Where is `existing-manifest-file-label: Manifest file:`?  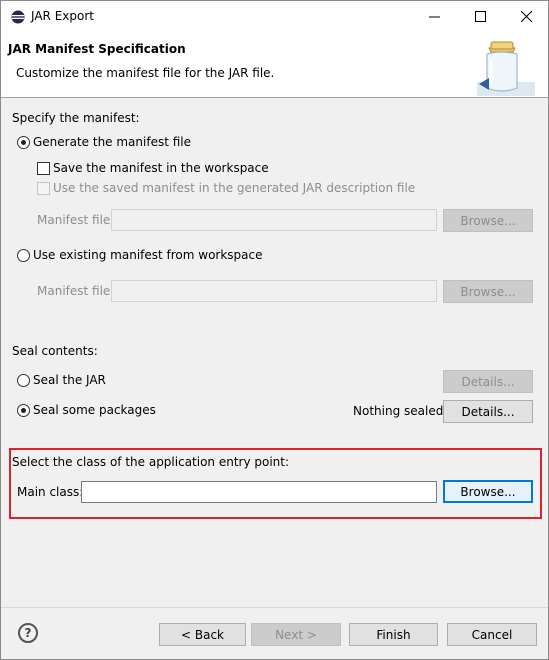 existing-manifest-file-label: Manifest file: is located at coordinates (76, 291).